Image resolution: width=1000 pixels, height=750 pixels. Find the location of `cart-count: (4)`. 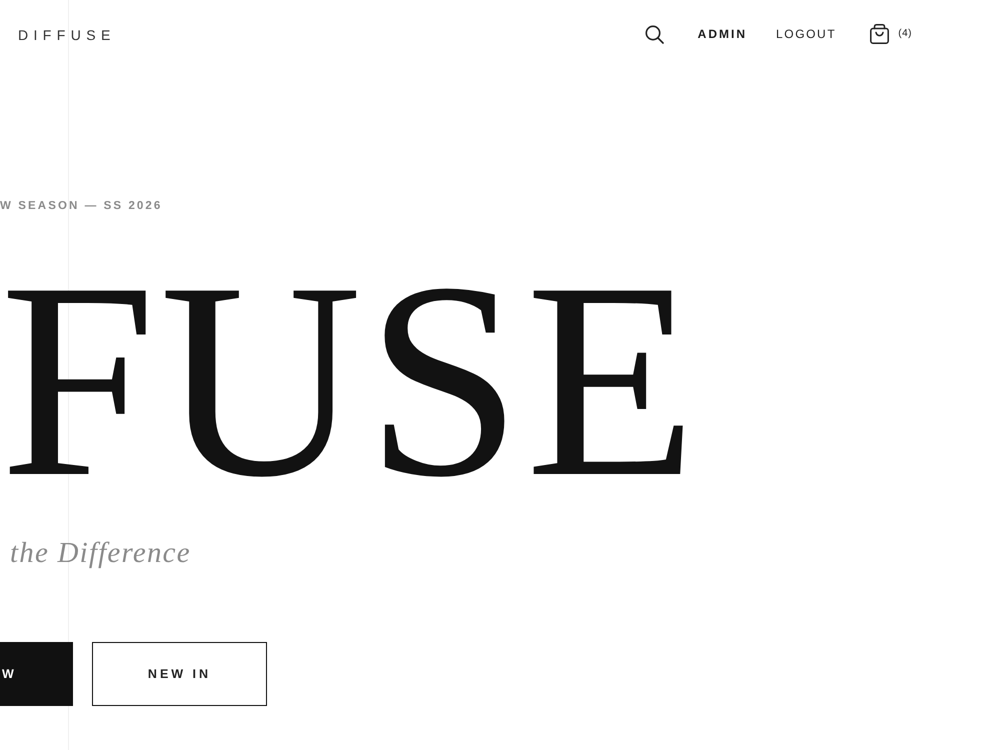

cart-count: (4) is located at coordinates (905, 34).